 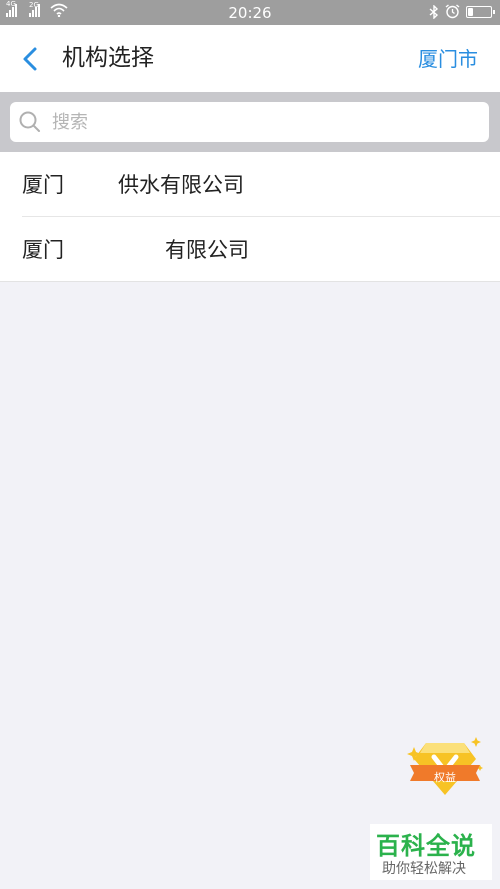 I want to click on search-icon, so click(x=29, y=121).